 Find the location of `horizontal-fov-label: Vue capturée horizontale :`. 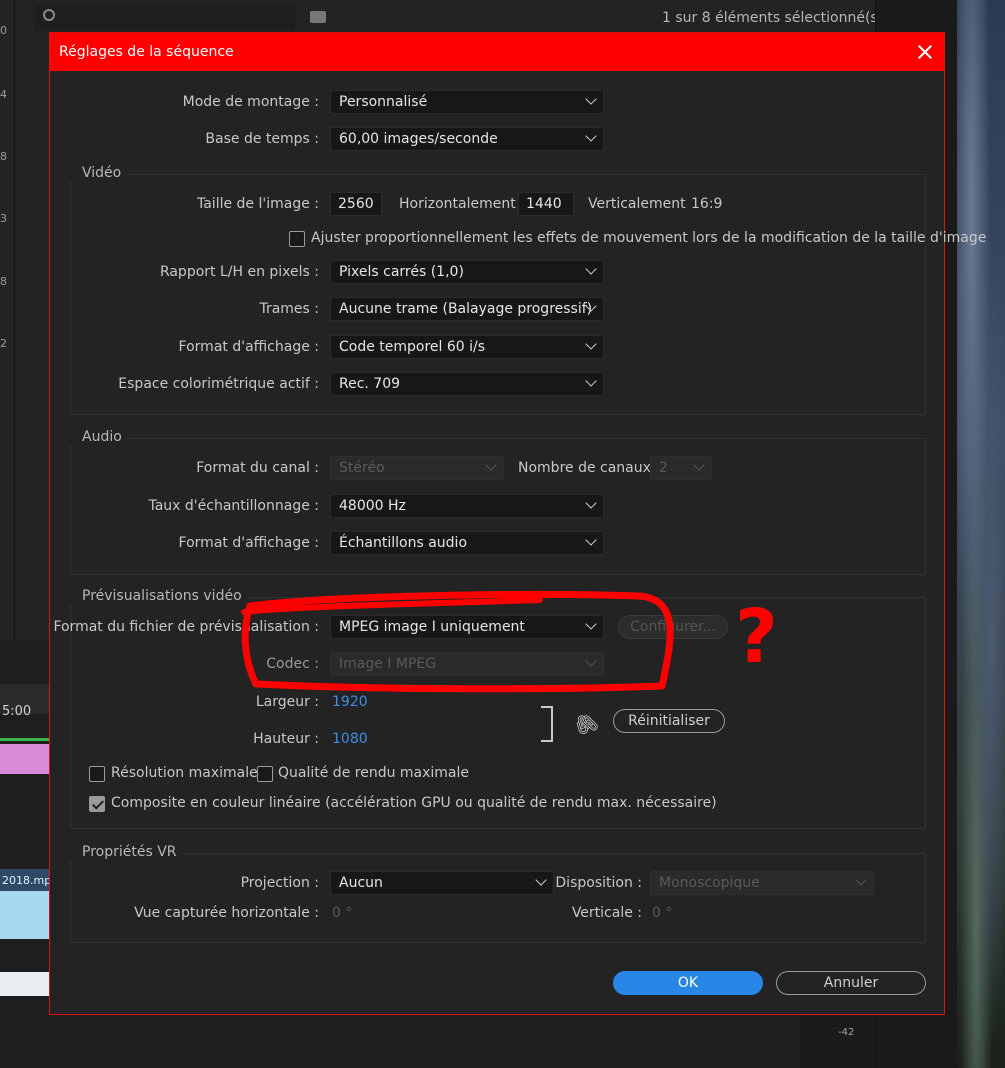

horizontal-fov-label: Vue capturée horizontale : is located at coordinates (226, 913).